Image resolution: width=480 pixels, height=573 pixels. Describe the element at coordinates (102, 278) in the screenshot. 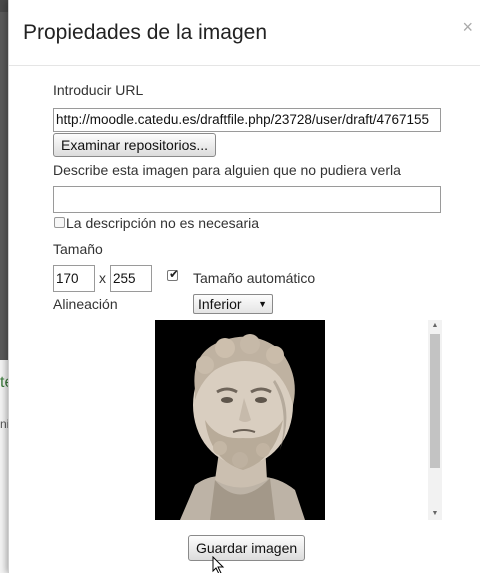

I see `size-separator: x` at that location.